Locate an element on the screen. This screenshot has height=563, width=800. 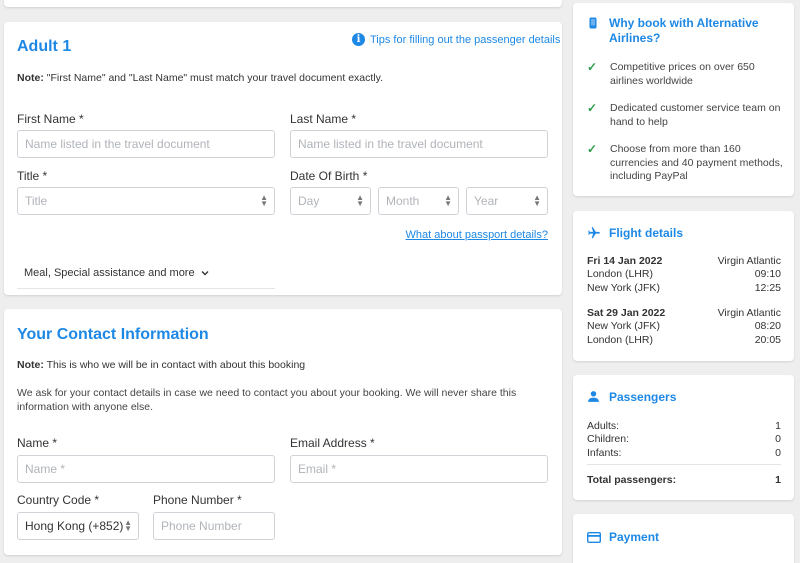
contact-title: Your Contact Information is located at coordinates (113, 334).